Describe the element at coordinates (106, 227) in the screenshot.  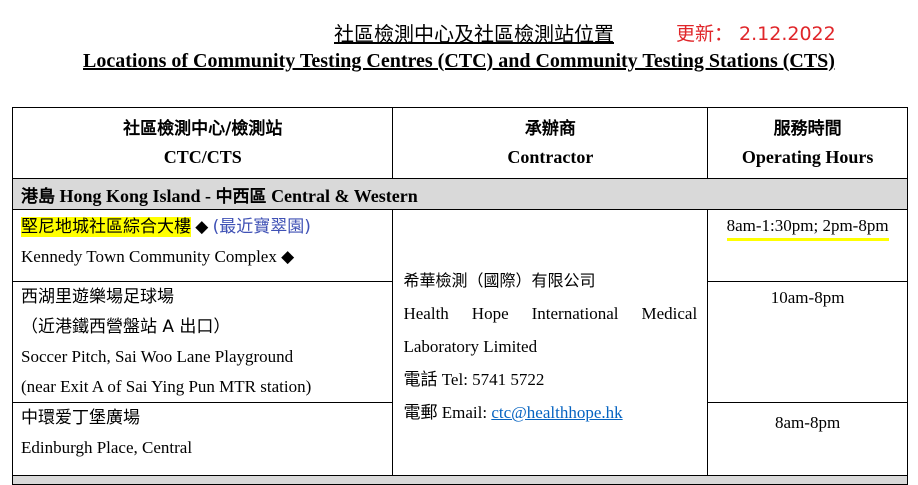
I see `location-name-zh: 堅尼地城社區綜合大樓` at that location.